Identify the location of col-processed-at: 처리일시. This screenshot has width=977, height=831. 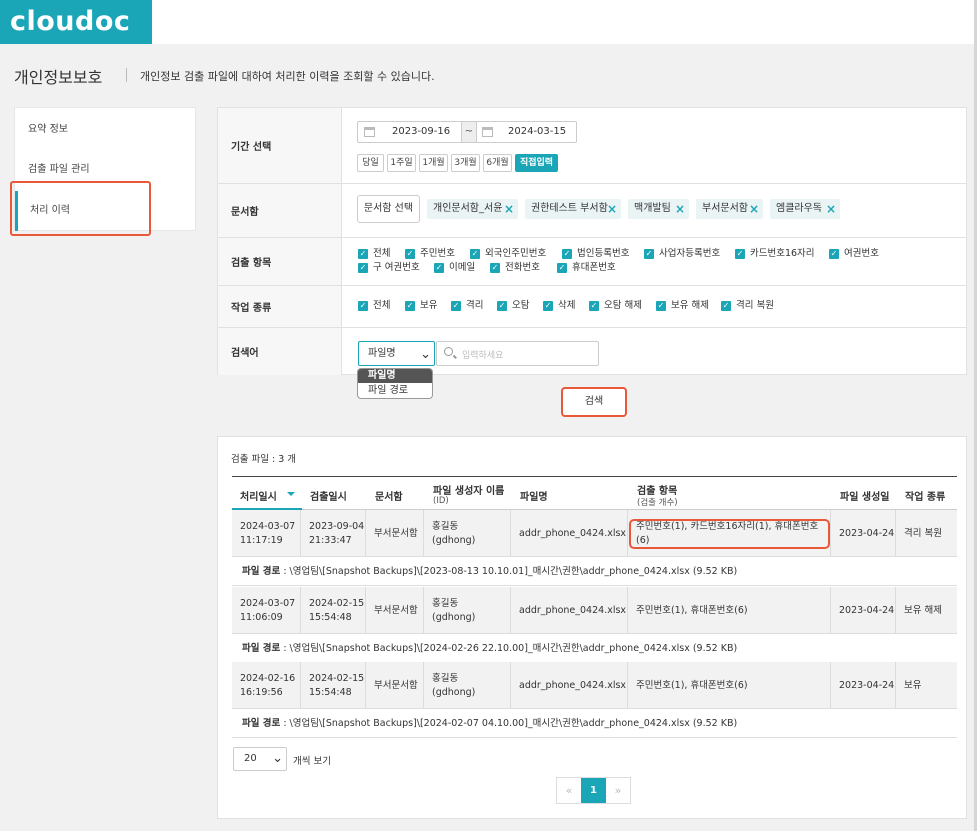
(258, 495).